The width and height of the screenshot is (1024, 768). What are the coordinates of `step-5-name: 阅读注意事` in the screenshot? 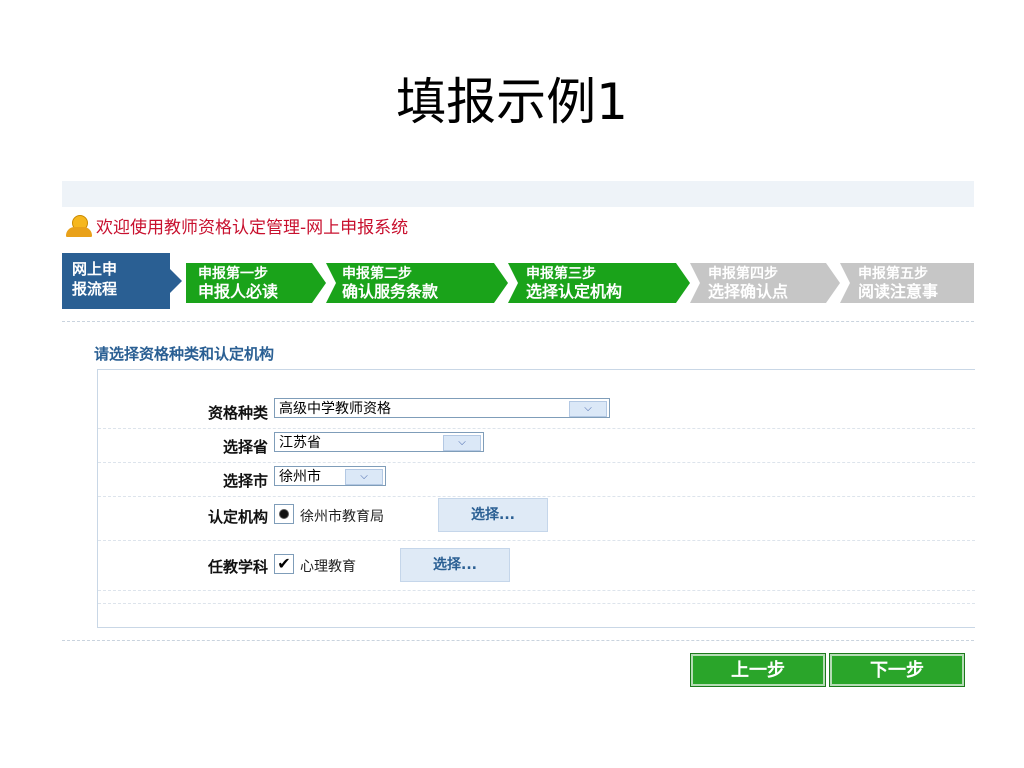 It's located at (898, 291).